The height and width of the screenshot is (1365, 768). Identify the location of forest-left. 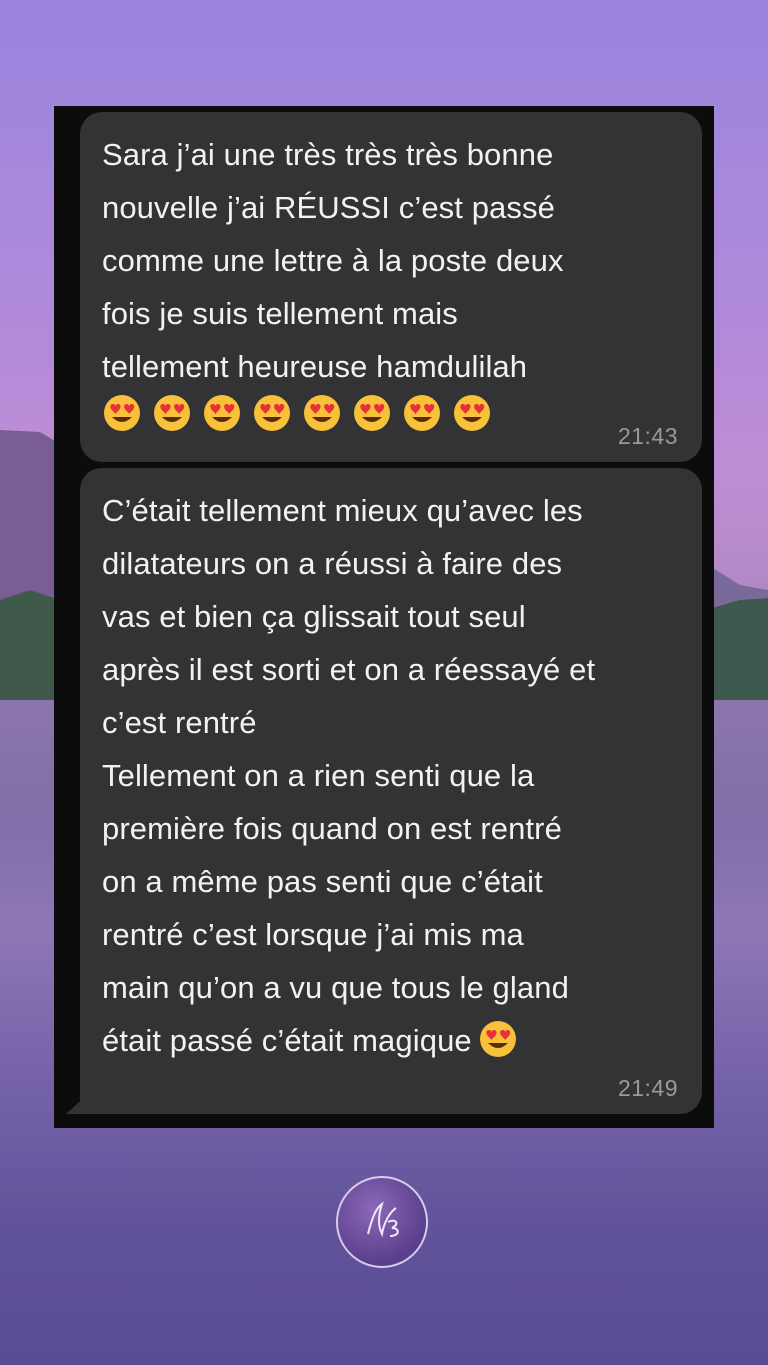
(30, 645).